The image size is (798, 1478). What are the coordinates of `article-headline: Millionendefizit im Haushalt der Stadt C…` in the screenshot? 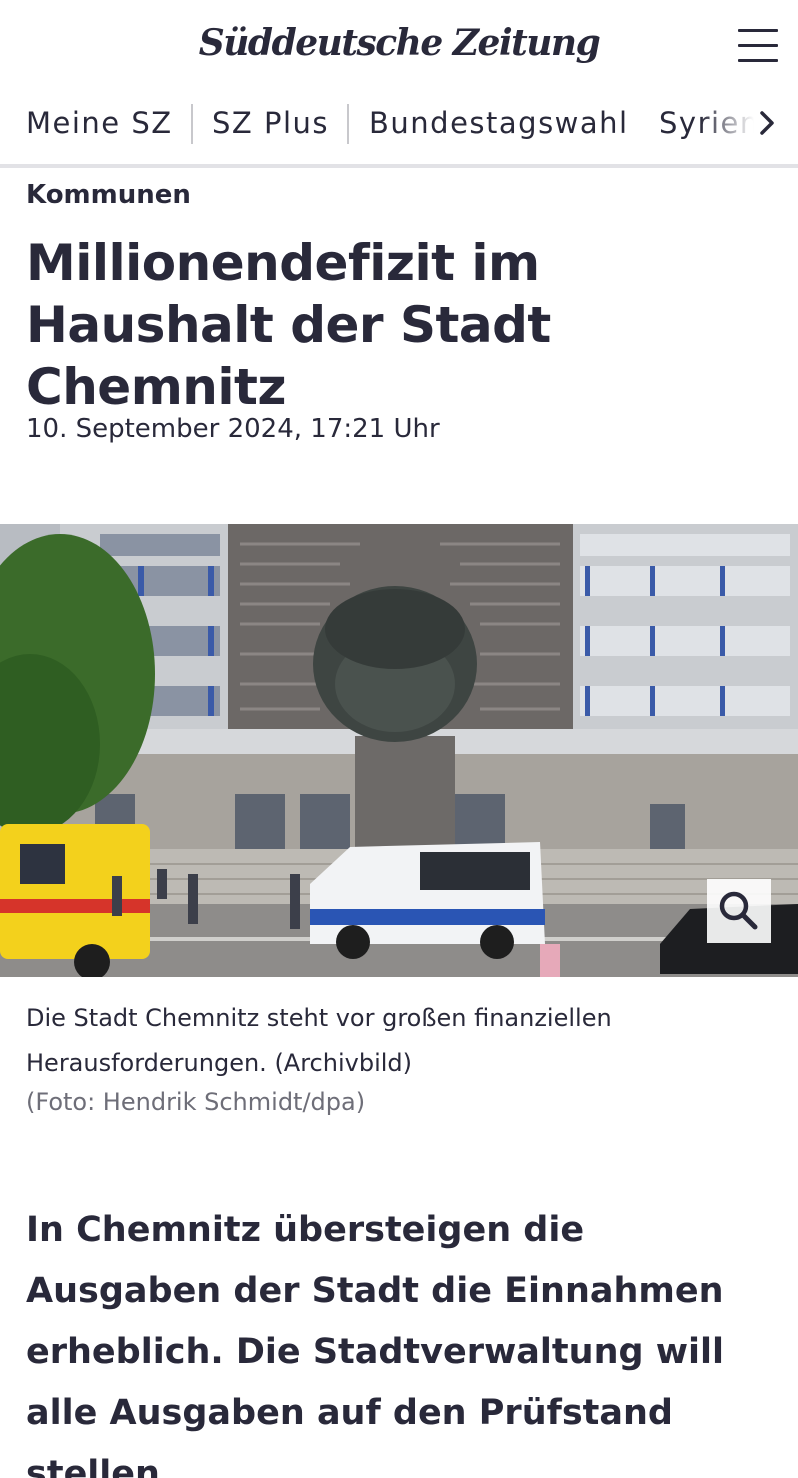 It's located at (288, 325).